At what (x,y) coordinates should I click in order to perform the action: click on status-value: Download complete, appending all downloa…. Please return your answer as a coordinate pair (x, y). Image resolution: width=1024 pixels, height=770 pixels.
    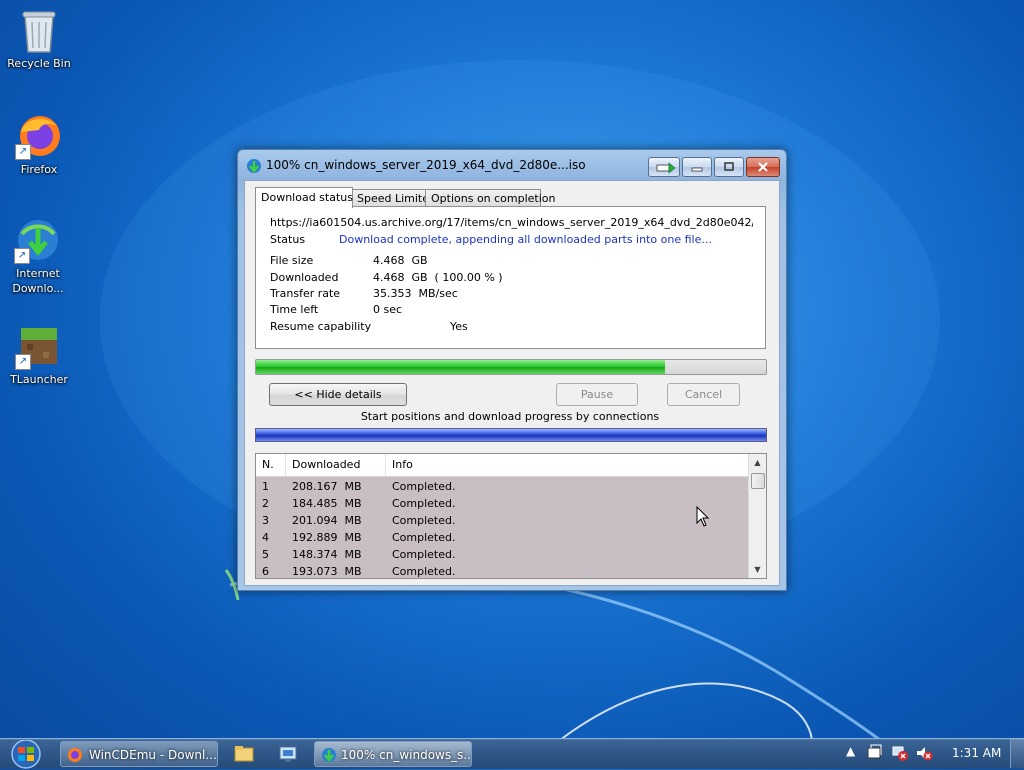
    Looking at the image, I should click on (525, 239).